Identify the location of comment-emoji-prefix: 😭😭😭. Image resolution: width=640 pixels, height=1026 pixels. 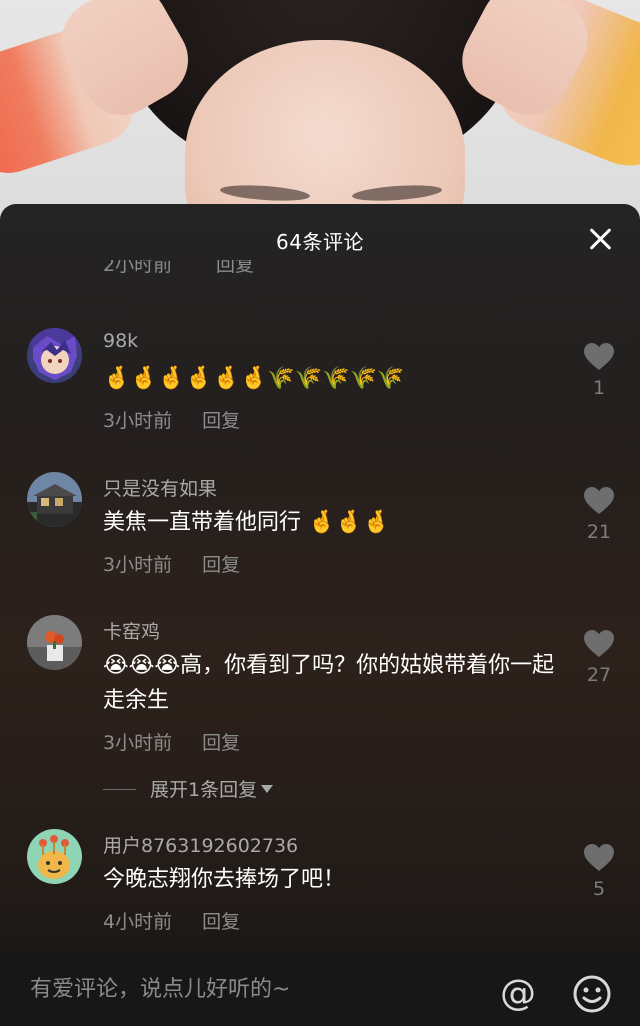
(142, 665).